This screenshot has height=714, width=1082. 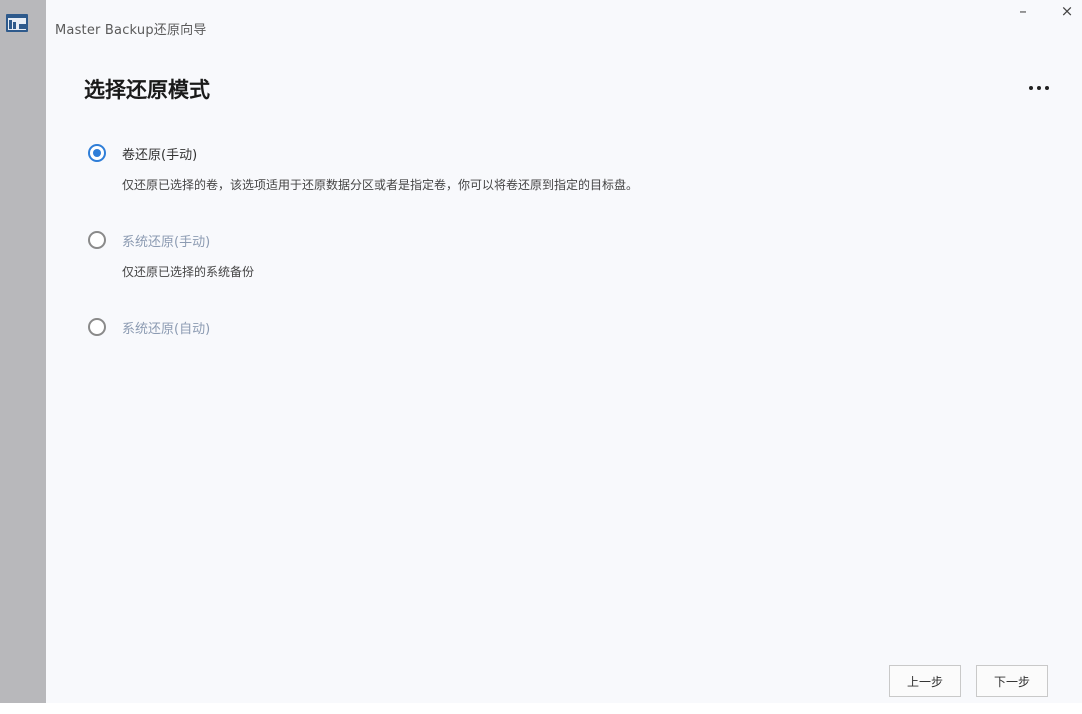 What do you see at coordinates (97, 153) in the screenshot?
I see `radio-volume-restore-manual` at bounding box center [97, 153].